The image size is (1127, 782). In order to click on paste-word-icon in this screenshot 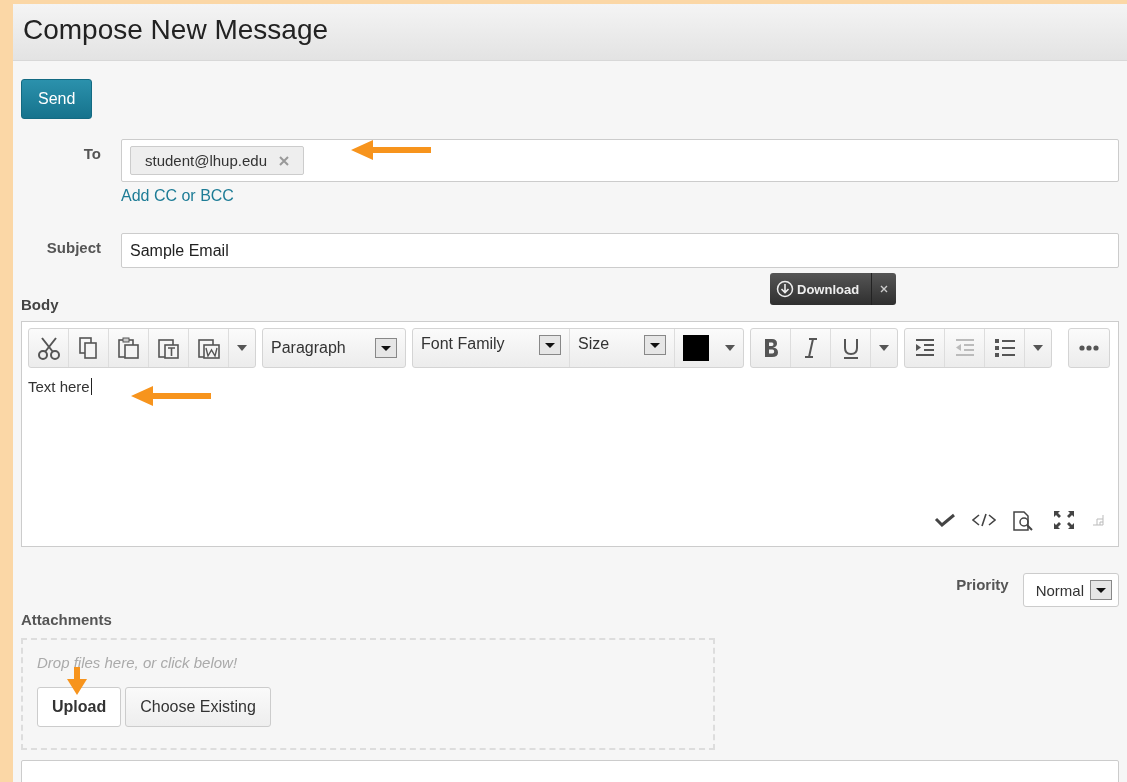, I will do `click(208, 348)`.